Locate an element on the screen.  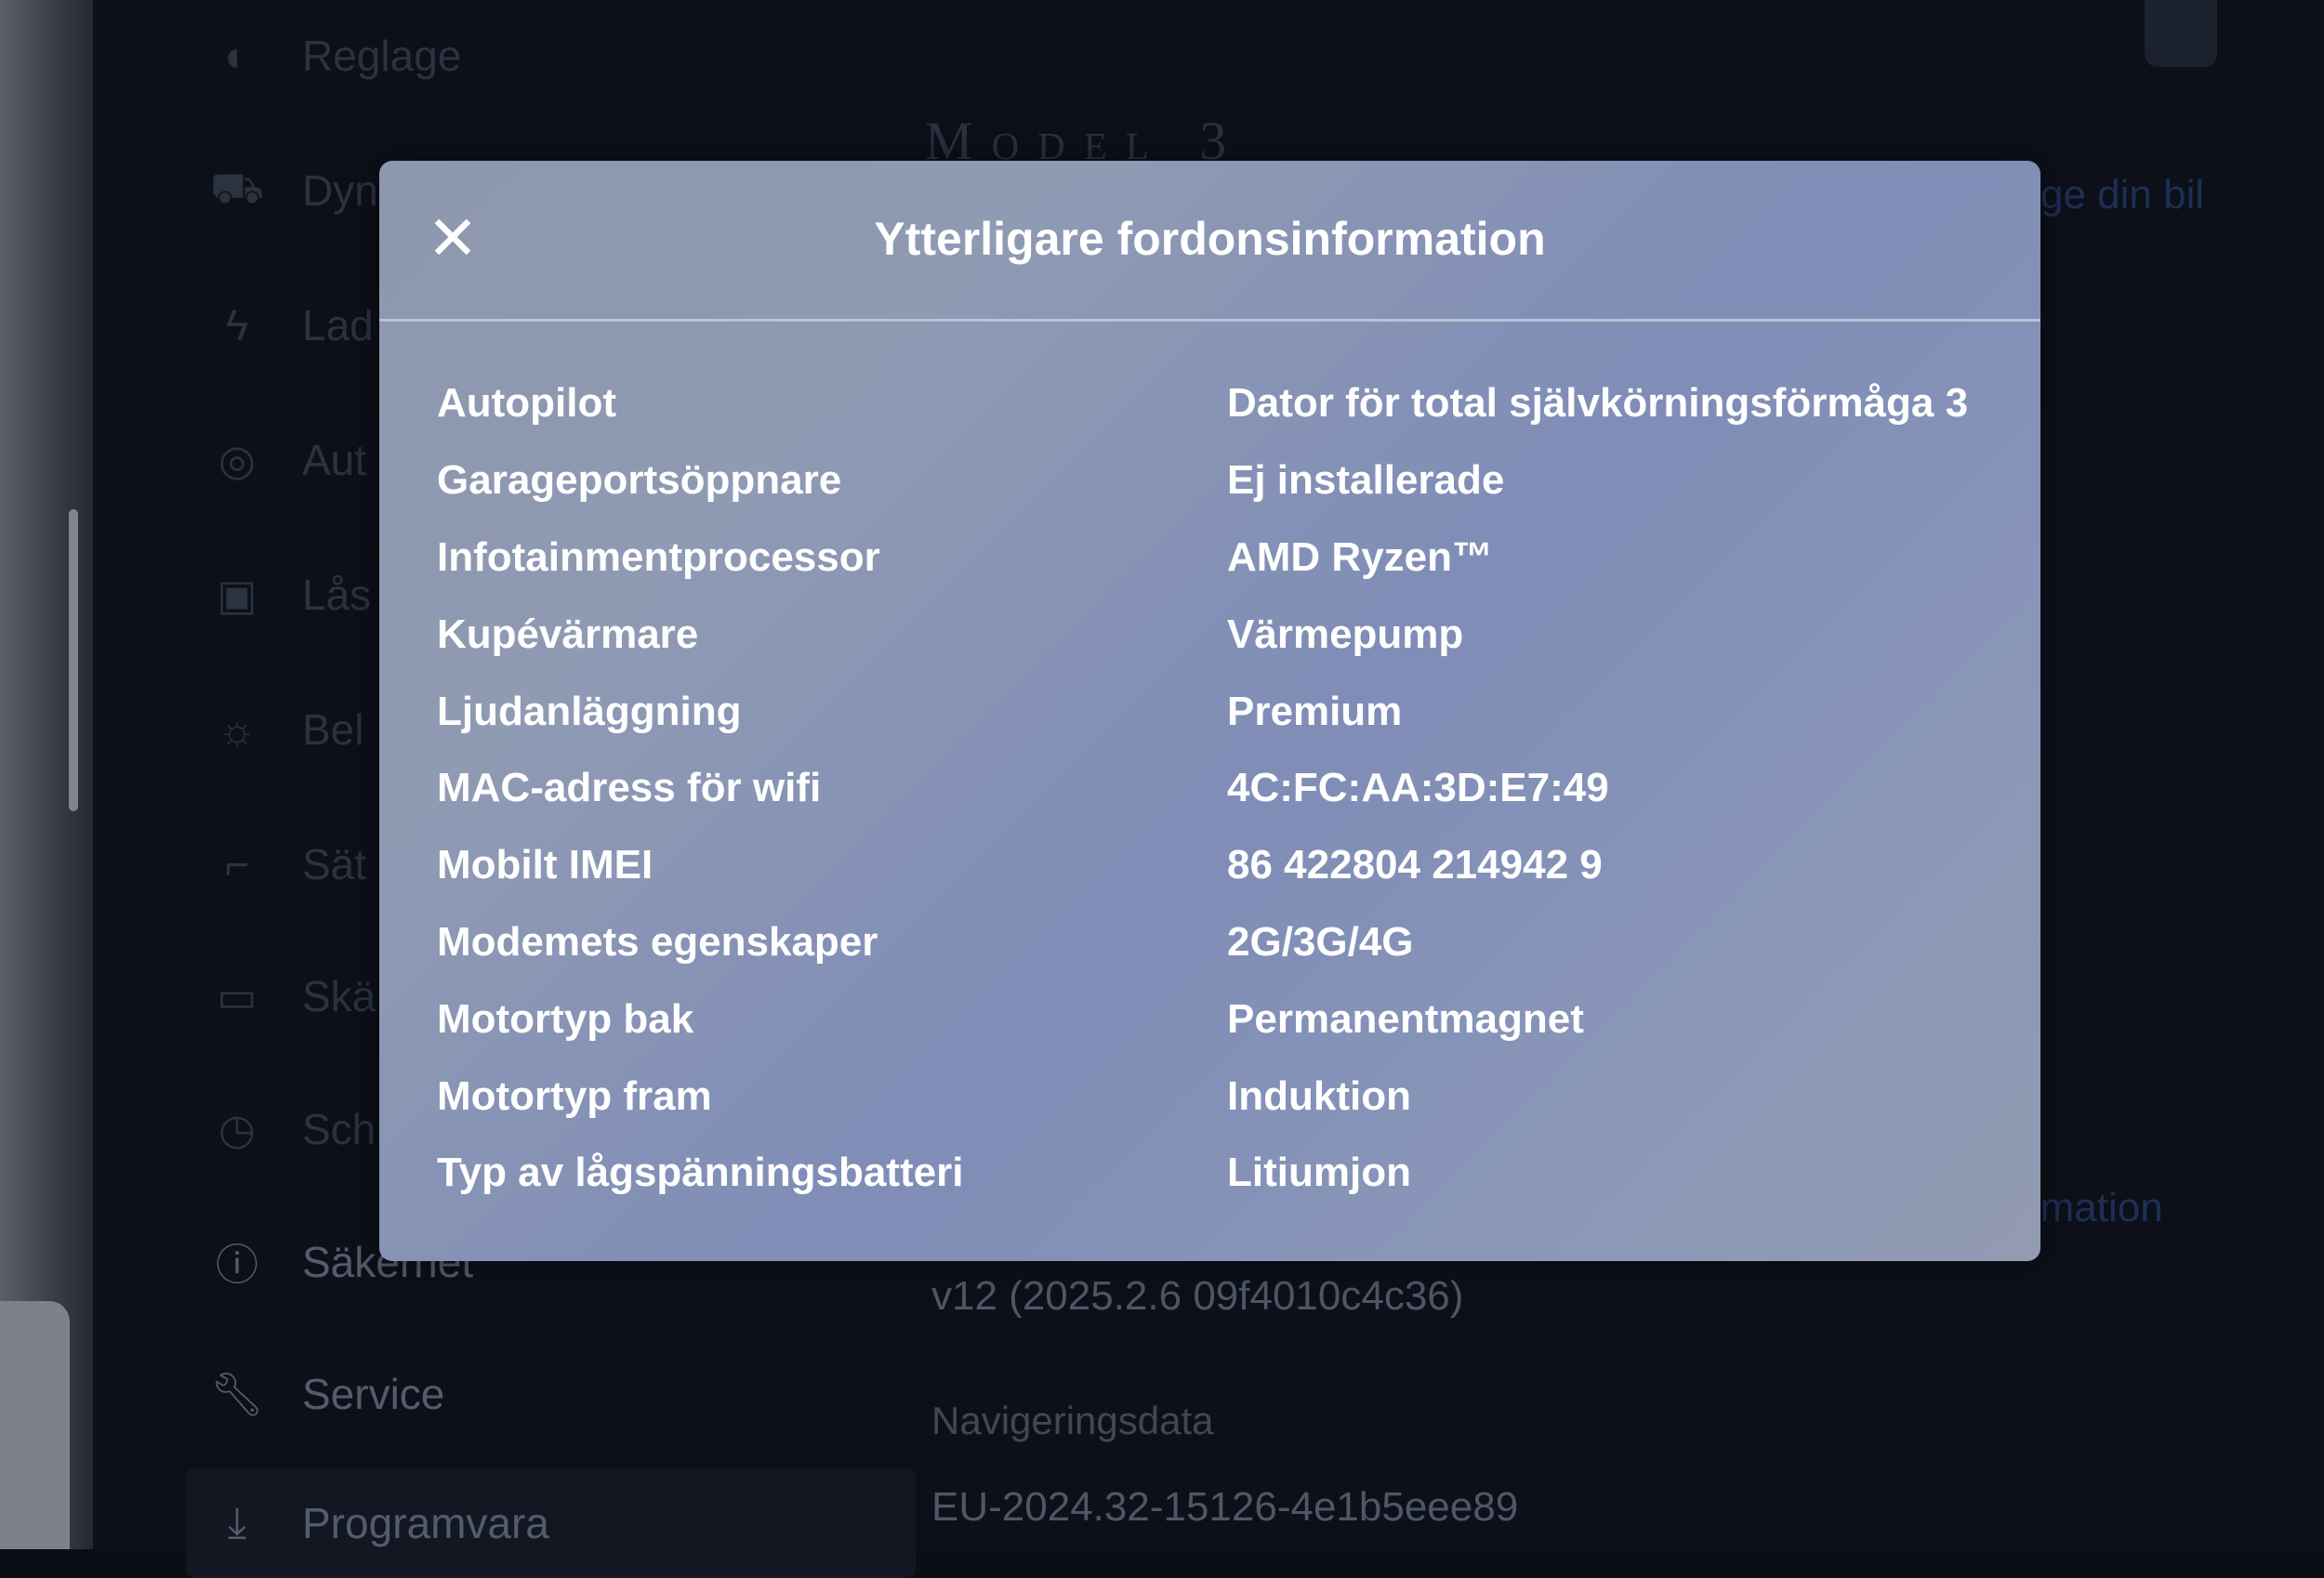
seat-icon: ⌐ is located at coordinates (237, 864).